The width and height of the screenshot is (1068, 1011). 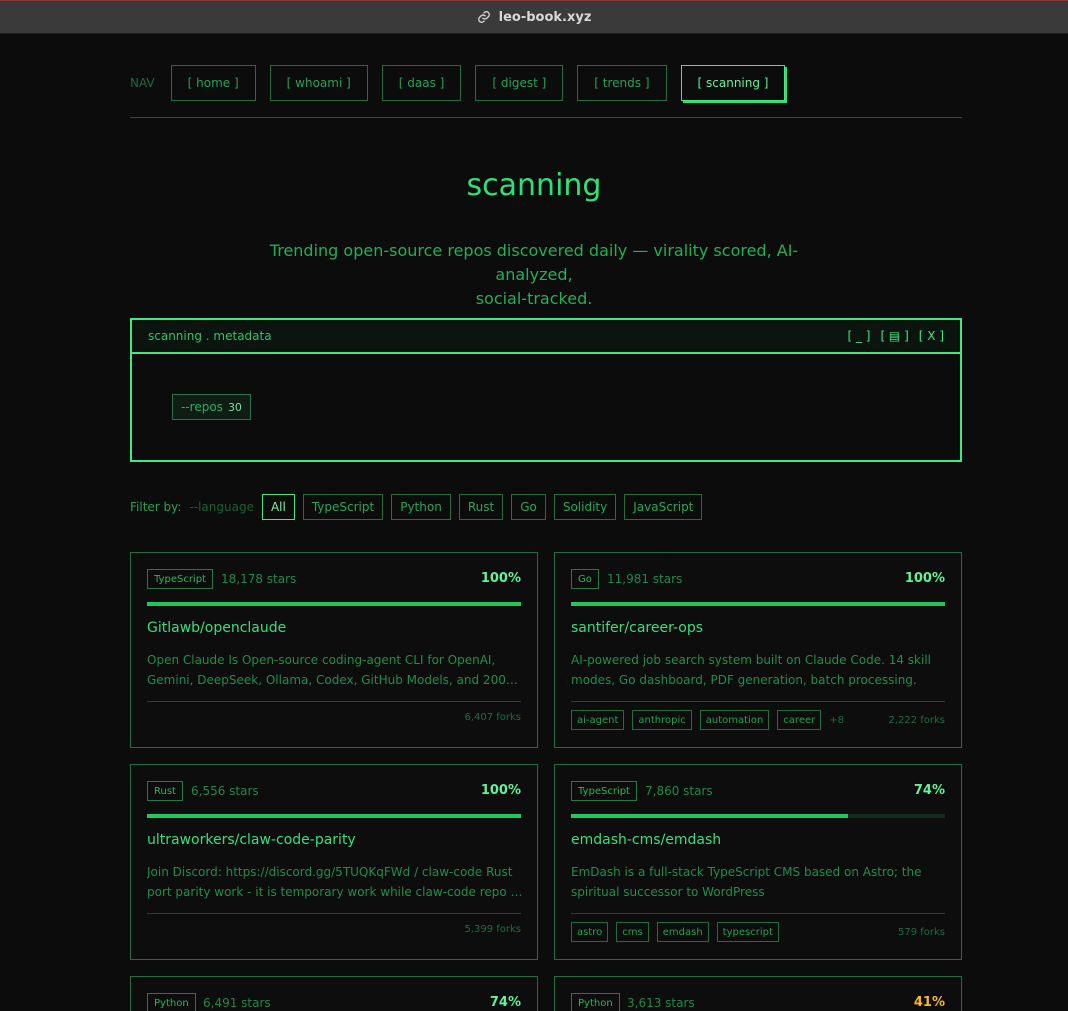 What do you see at coordinates (278, 507) in the screenshot?
I see `filter-all: All` at bounding box center [278, 507].